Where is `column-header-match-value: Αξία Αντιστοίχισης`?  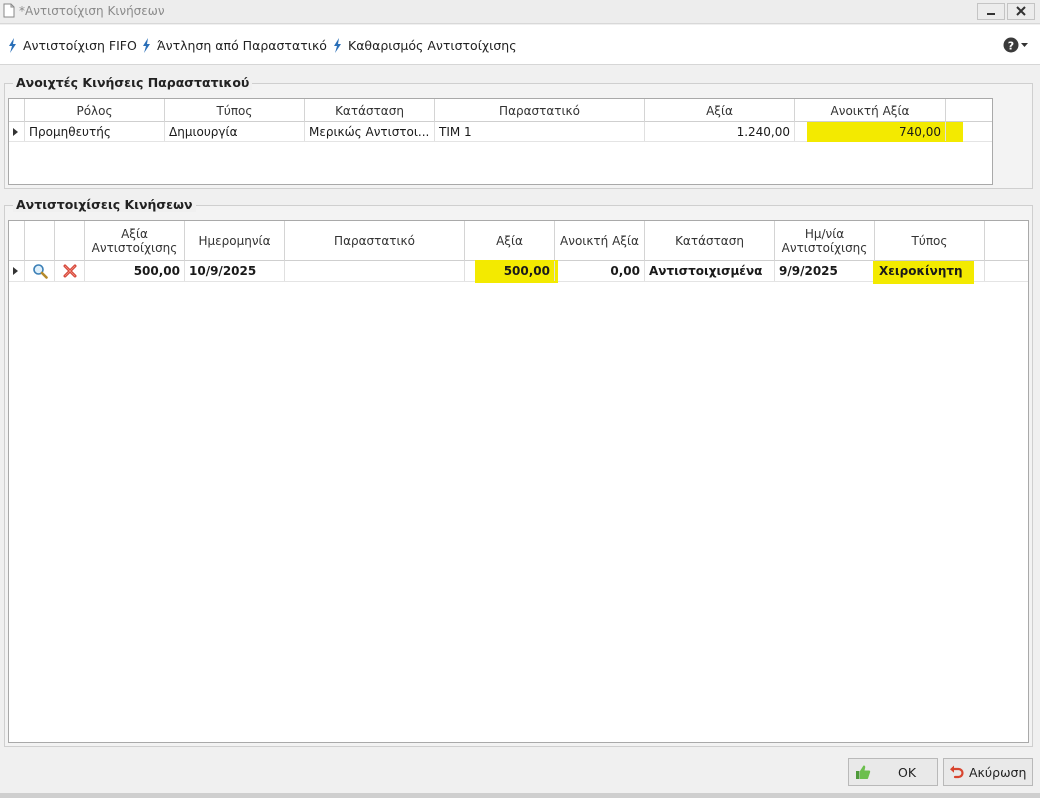
column-header-match-value: Αξία Αντιστοίχισης is located at coordinates (135, 241).